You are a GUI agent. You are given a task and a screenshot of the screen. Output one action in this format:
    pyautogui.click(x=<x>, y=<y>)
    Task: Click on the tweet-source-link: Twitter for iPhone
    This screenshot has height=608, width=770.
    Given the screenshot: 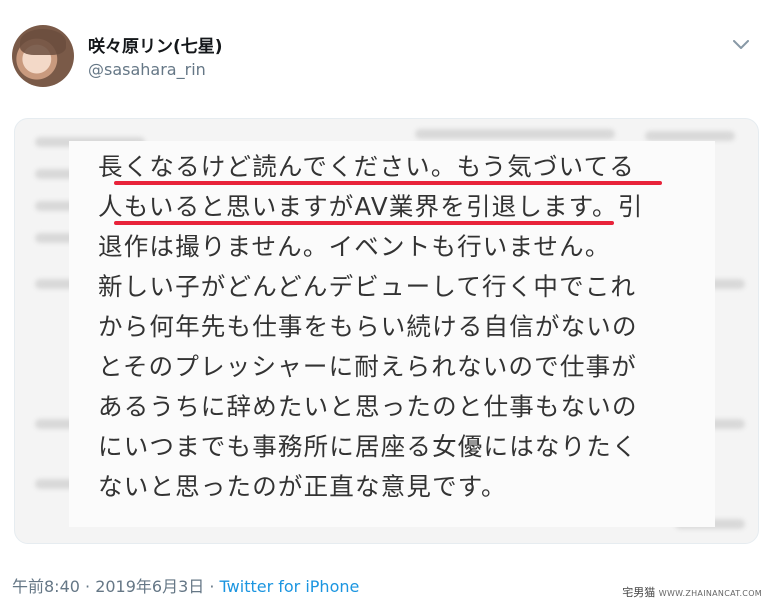 What is the action you would take?
    pyautogui.click(x=290, y=586)
    